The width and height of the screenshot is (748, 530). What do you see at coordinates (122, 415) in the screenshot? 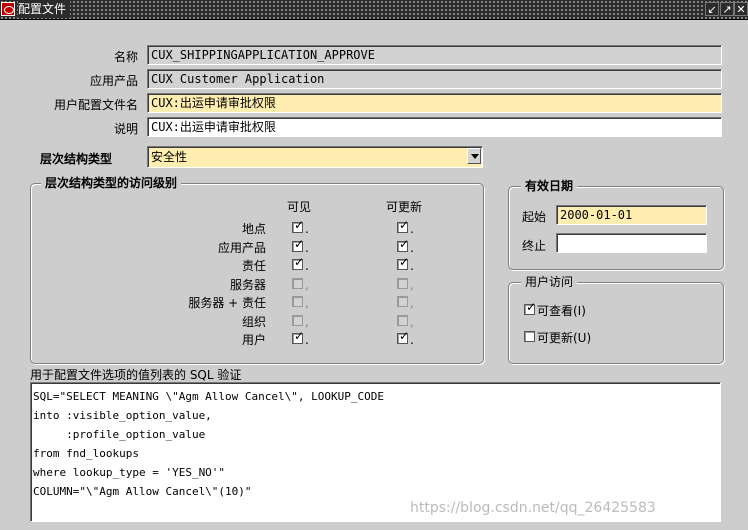
I see `sql-line: into :visible_option_value,` at bounding box center [122, 415].